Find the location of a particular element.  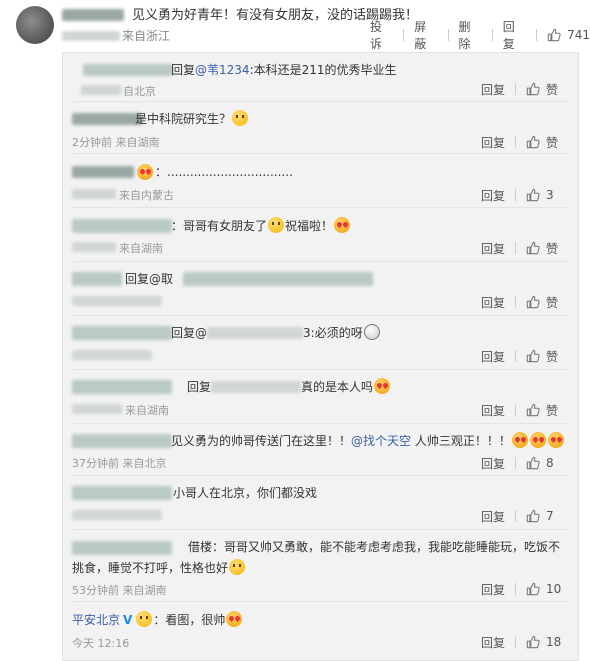

reply-item: 平安北京 V ：看图，很帅 今天 12:16 回复 18 is located at coordinates (320, 632).